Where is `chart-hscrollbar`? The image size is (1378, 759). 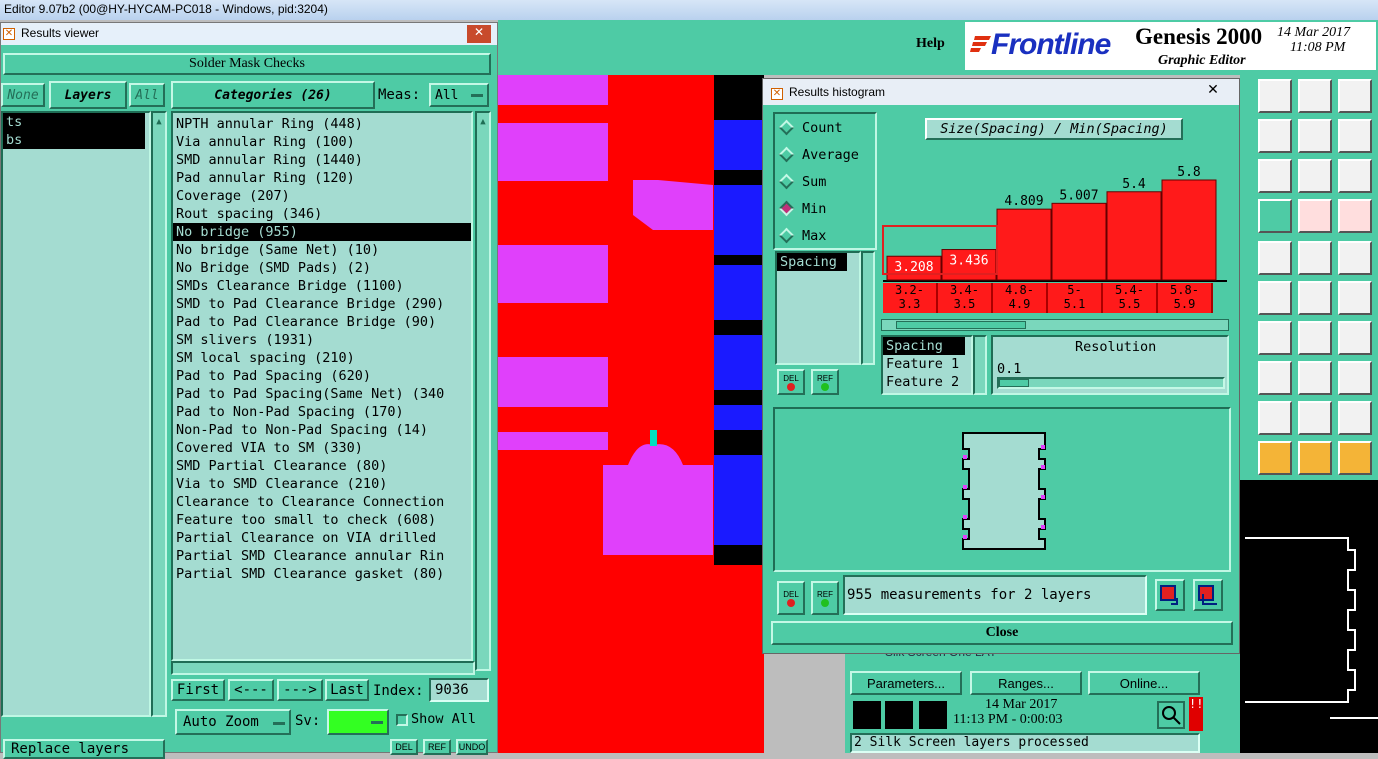 chart-hscrollbar is located at coordinates (1055, 325).